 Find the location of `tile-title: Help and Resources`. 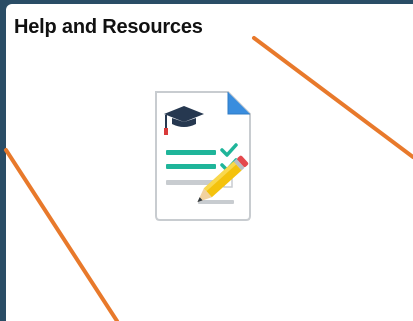

tile-title: Help and Resources is located at coordinates (108, 27).